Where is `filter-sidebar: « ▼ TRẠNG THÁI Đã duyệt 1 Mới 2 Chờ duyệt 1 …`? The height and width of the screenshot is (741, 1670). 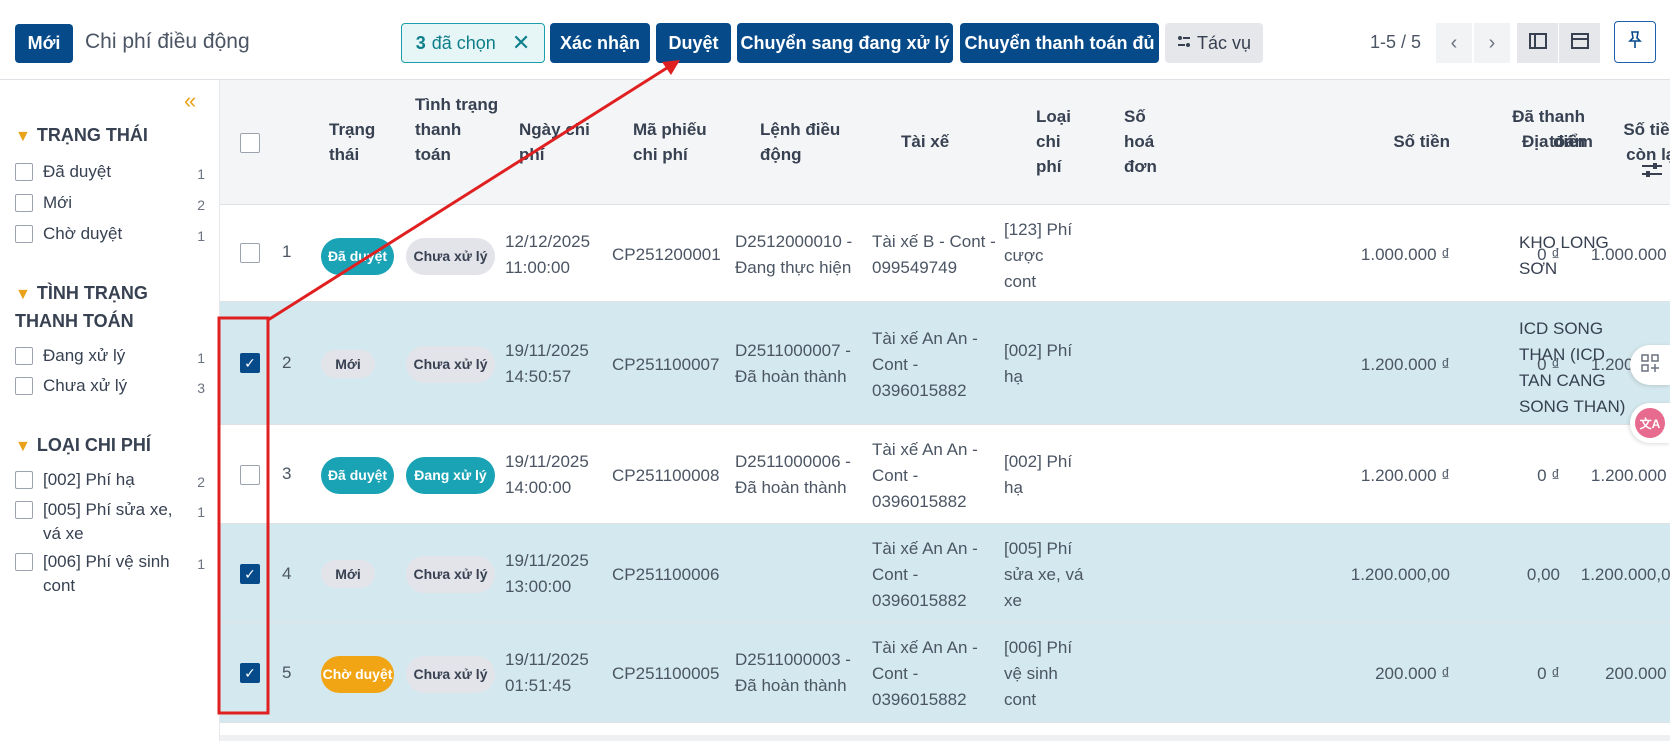 filter-sidebar: « ▼ TRẠNG THÁI Đã duyệt 1 Mới 2 Chờ duyệt 1 … is located at coordinates (110, 410).